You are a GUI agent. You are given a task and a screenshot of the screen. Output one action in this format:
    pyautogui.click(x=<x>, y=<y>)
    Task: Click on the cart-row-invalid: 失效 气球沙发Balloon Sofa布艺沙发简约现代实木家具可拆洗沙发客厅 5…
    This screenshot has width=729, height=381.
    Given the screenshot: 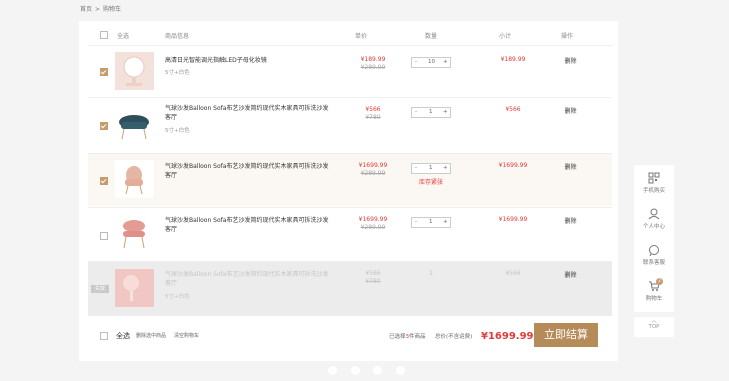 What is the action you would take?
    pyautogui.click(x=350, y=288)
    